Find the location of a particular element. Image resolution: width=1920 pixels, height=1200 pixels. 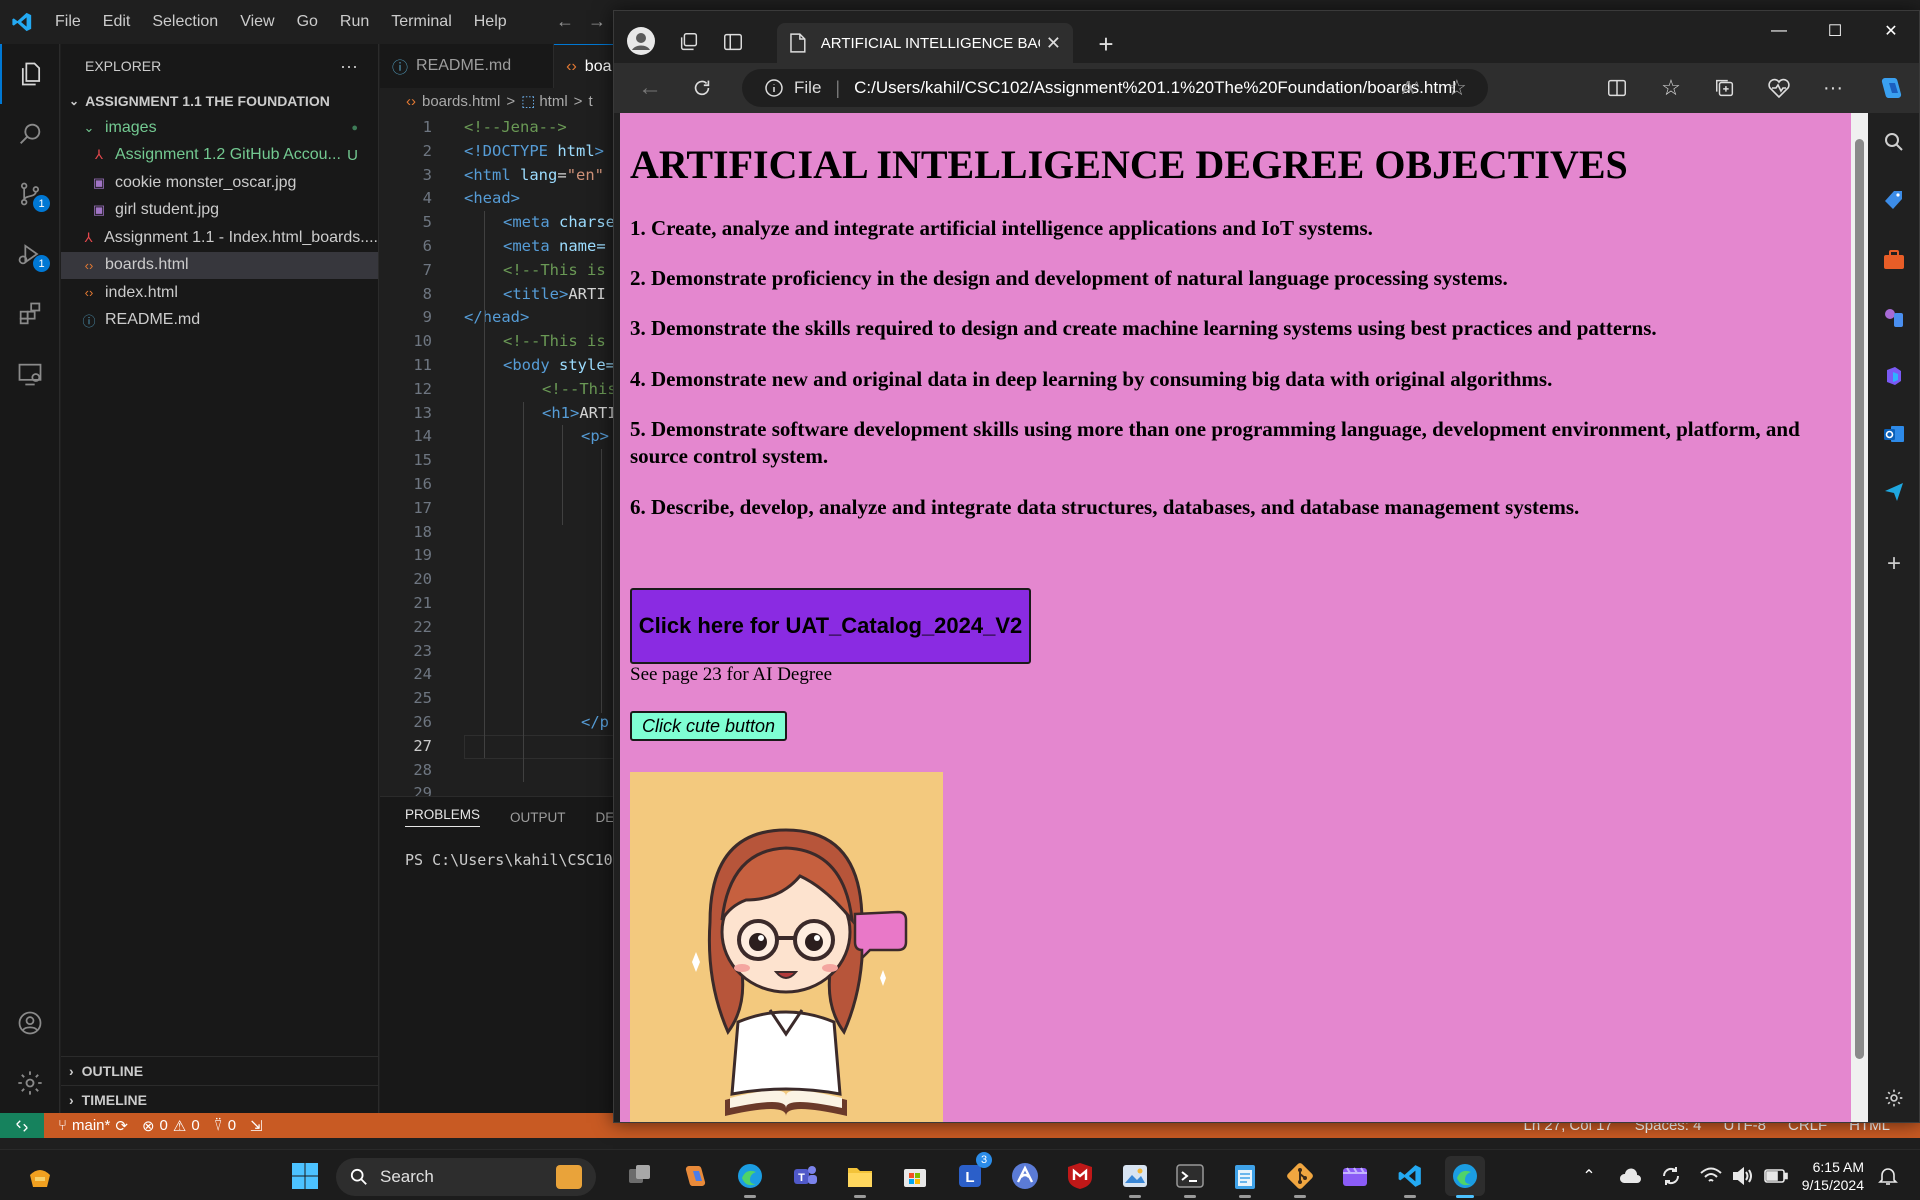

source-control-icon: 1 is located at coordinates (30, 194).